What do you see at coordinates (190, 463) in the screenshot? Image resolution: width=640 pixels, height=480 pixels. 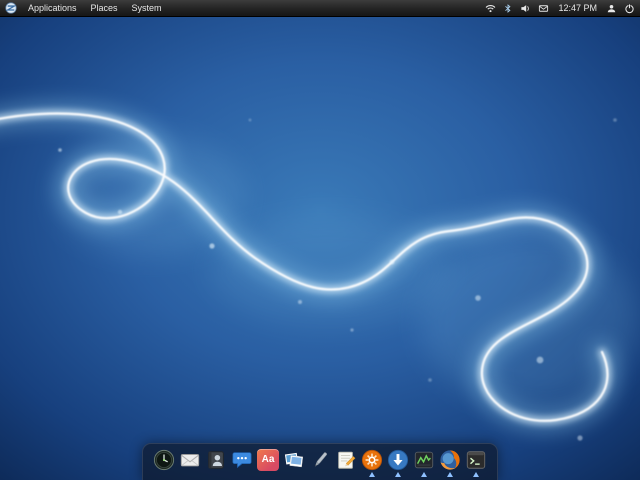 I see `mail-app-icon` at bounding box center [190, 463].